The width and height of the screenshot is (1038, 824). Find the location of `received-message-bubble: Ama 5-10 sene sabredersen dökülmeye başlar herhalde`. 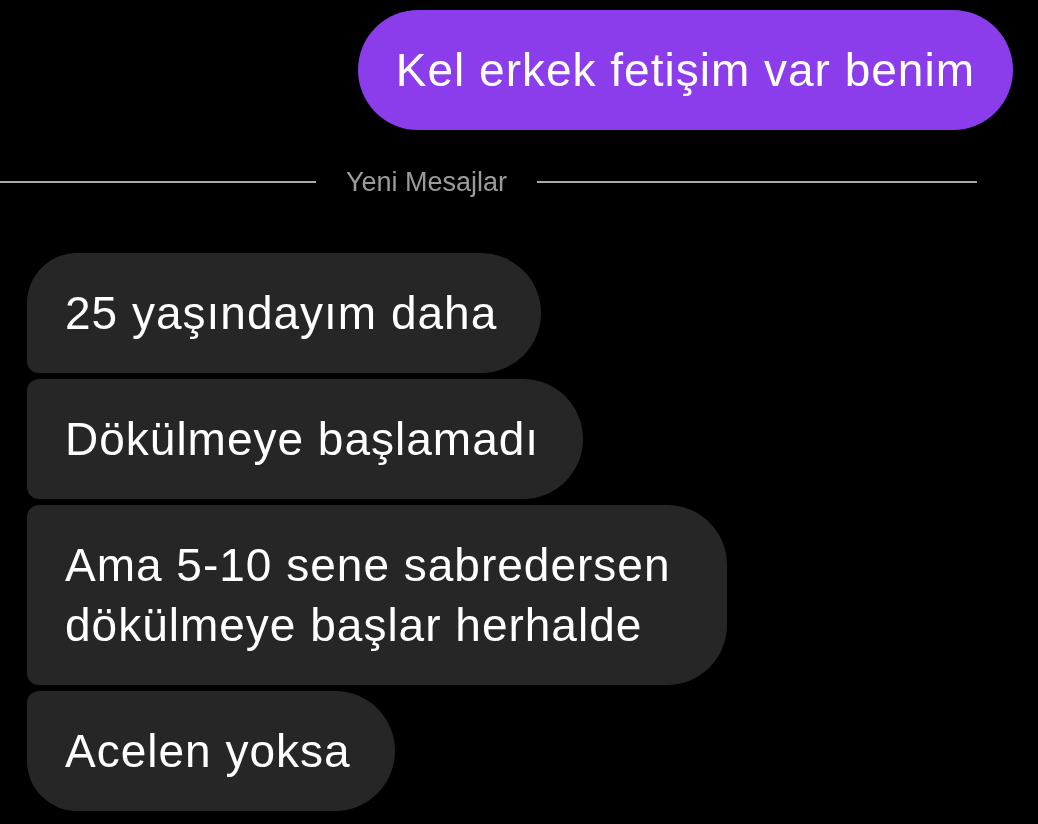

received-message-bubble: Ama 5-10 sene sabredersen dökülmeye başlar herhalde is located at coordinates (377, 595).